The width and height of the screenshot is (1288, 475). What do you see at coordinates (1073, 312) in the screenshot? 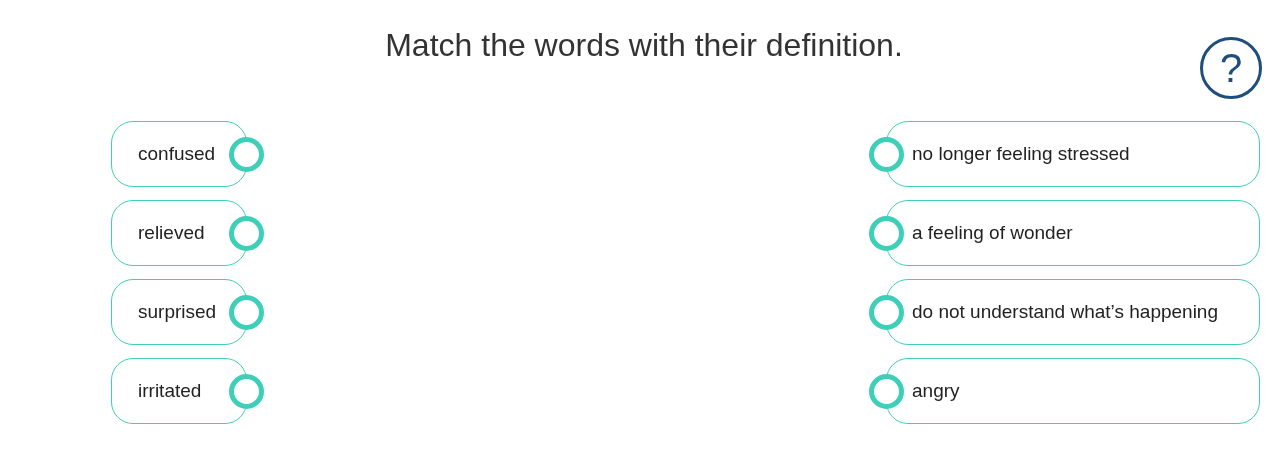
I see `definition-card: do not understand what’s happening` at bounding box center [1073, 312].